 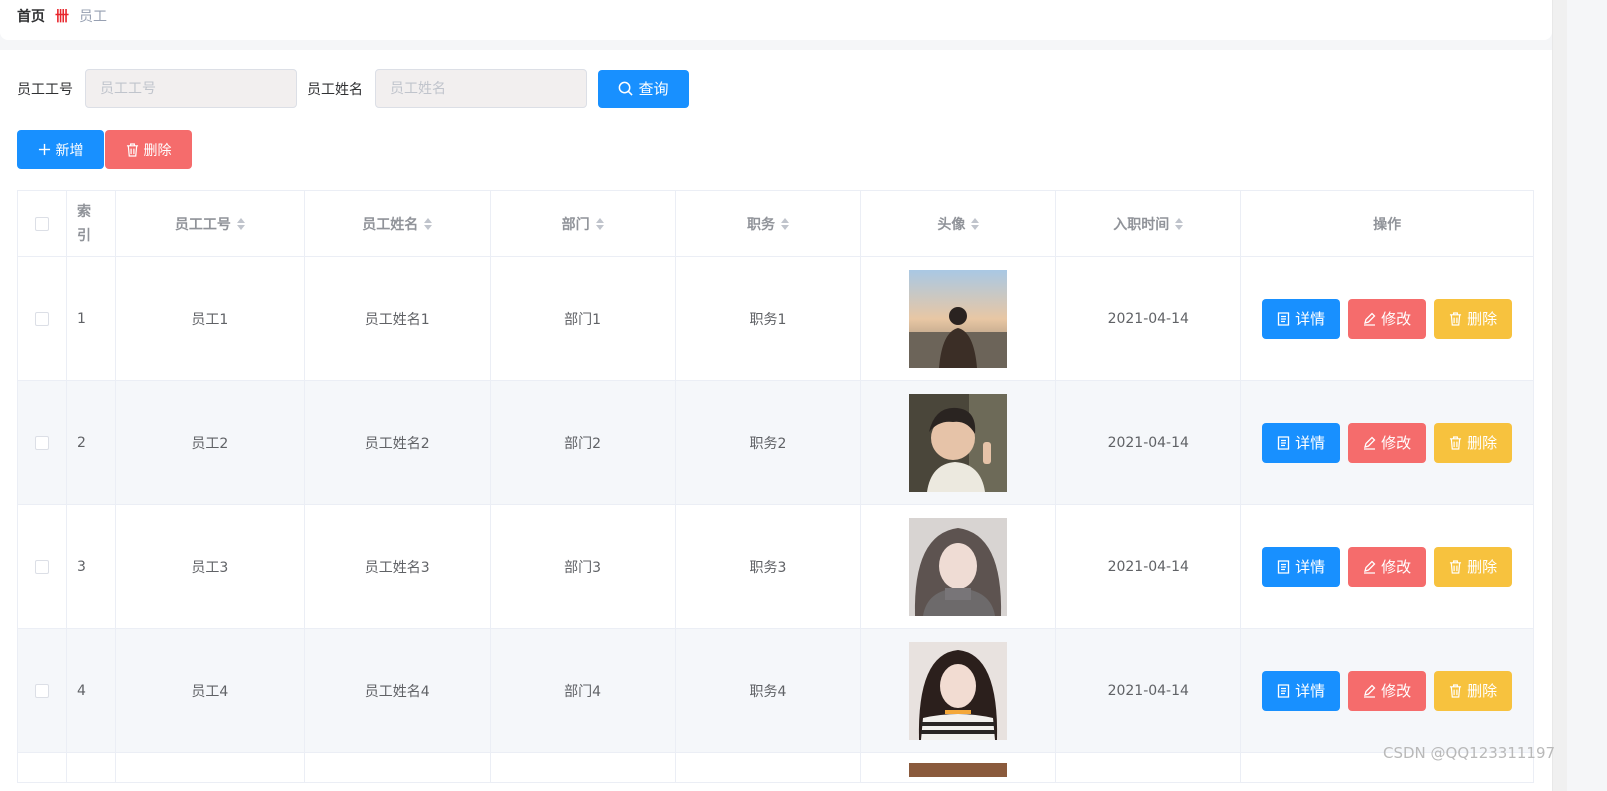 I want to click on header-department: 部门, so click(x=583, y=224).